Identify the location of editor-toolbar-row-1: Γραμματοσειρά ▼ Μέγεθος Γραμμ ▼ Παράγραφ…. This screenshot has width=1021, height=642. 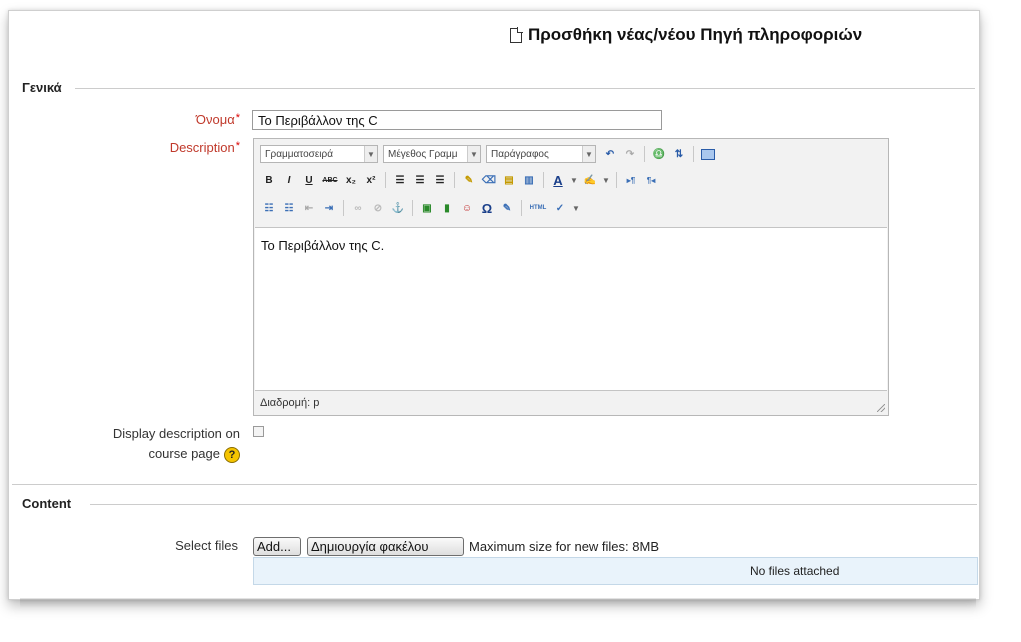
(488, 154).